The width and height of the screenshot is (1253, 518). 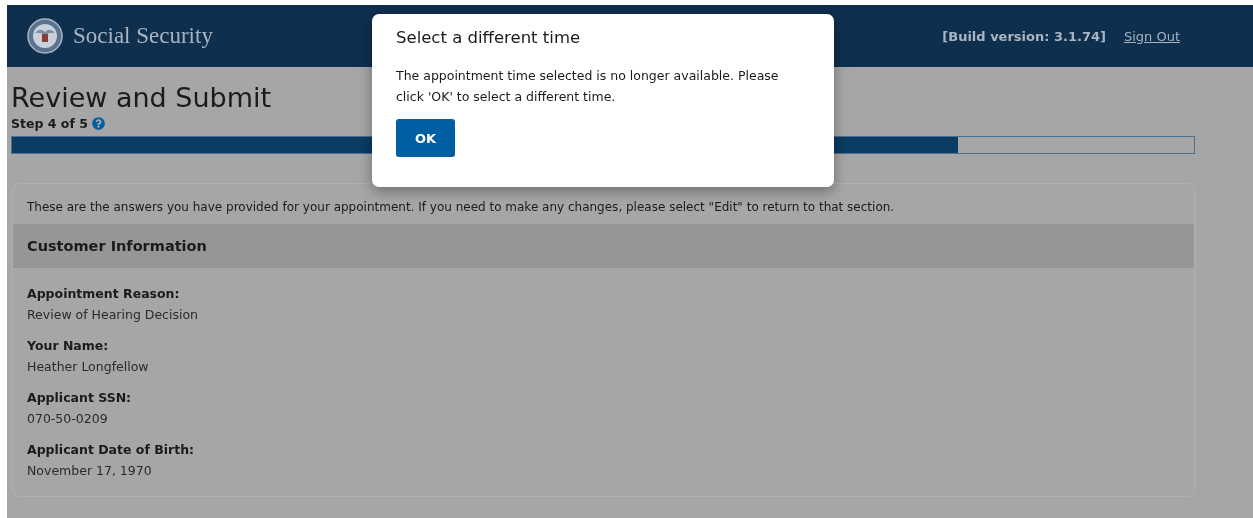 What do you see at coordinates (49, 123) in the screenshot?
I see `step-indicator: Step 4 of 5` at bounding box center [49, 123].